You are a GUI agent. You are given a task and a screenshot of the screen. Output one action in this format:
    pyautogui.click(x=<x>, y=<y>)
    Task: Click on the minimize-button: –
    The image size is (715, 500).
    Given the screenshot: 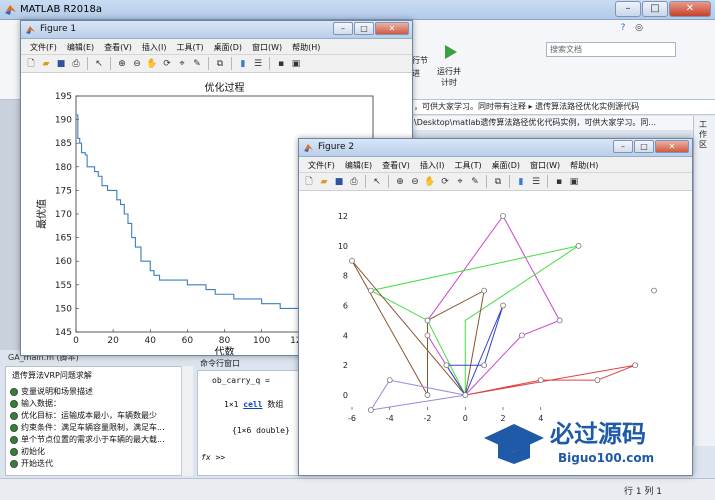 What is the action you would take?
    pyautogui.click(x=628, y=9)
    